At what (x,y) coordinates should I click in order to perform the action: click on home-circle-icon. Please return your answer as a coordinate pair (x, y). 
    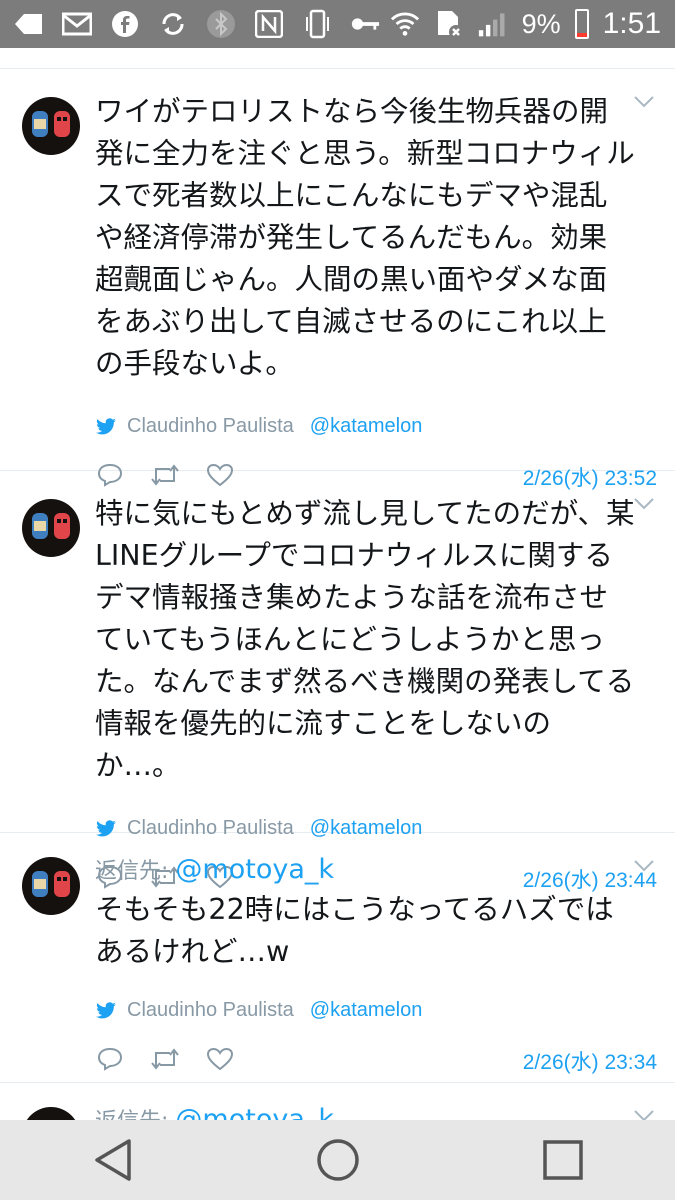
    Looking at the image, I should click on (338, 1160).